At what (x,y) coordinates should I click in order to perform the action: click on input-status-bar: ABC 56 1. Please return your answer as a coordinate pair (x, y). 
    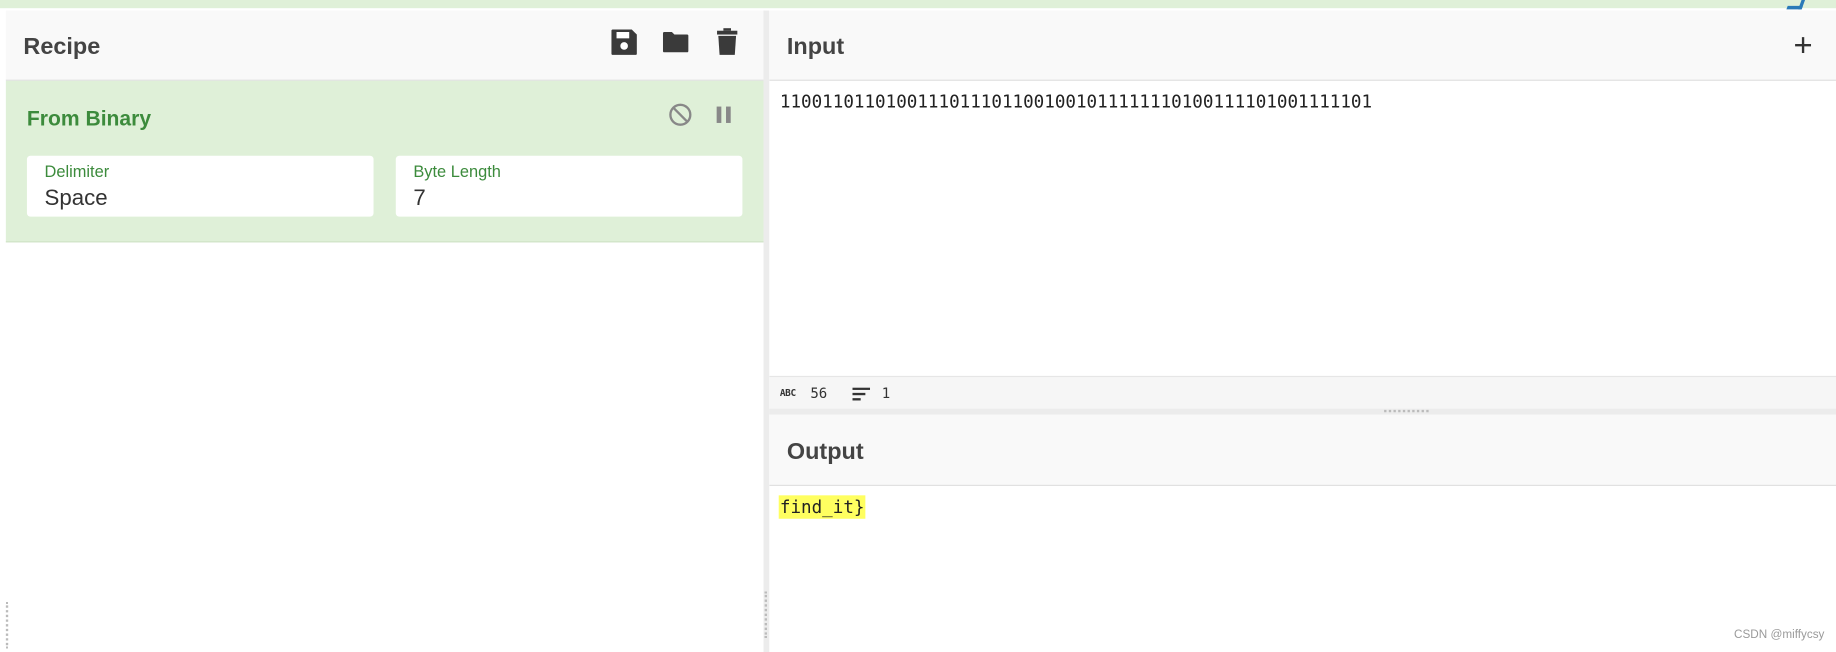
    Looking at the image, I should click on (1302, 392).